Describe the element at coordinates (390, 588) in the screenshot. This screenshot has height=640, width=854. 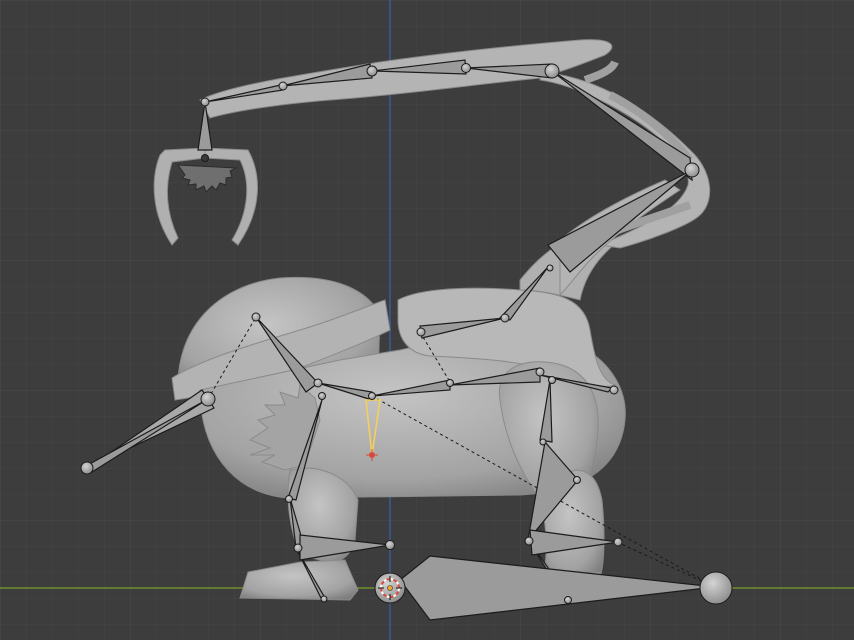
I see `3d-cursor-icon` at that location.